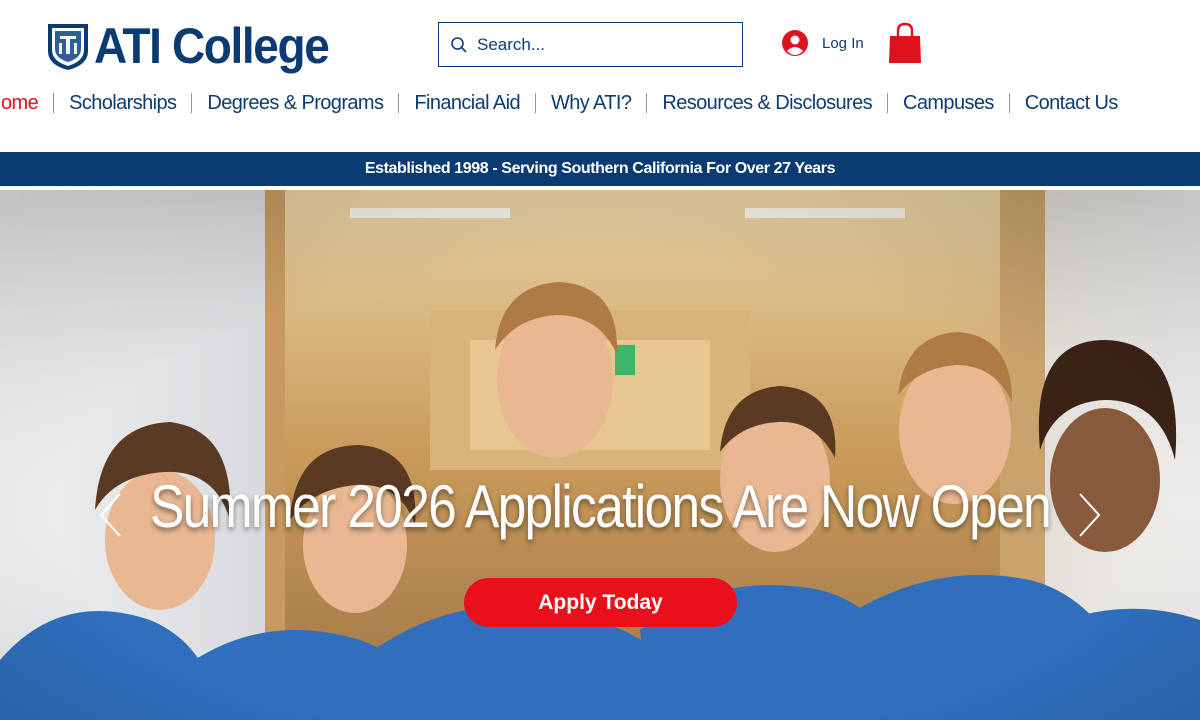  What do you see at coordinates (111, 515) in the screenshot?
I see `chevron-left-icon` at bounding box center [111, 515].